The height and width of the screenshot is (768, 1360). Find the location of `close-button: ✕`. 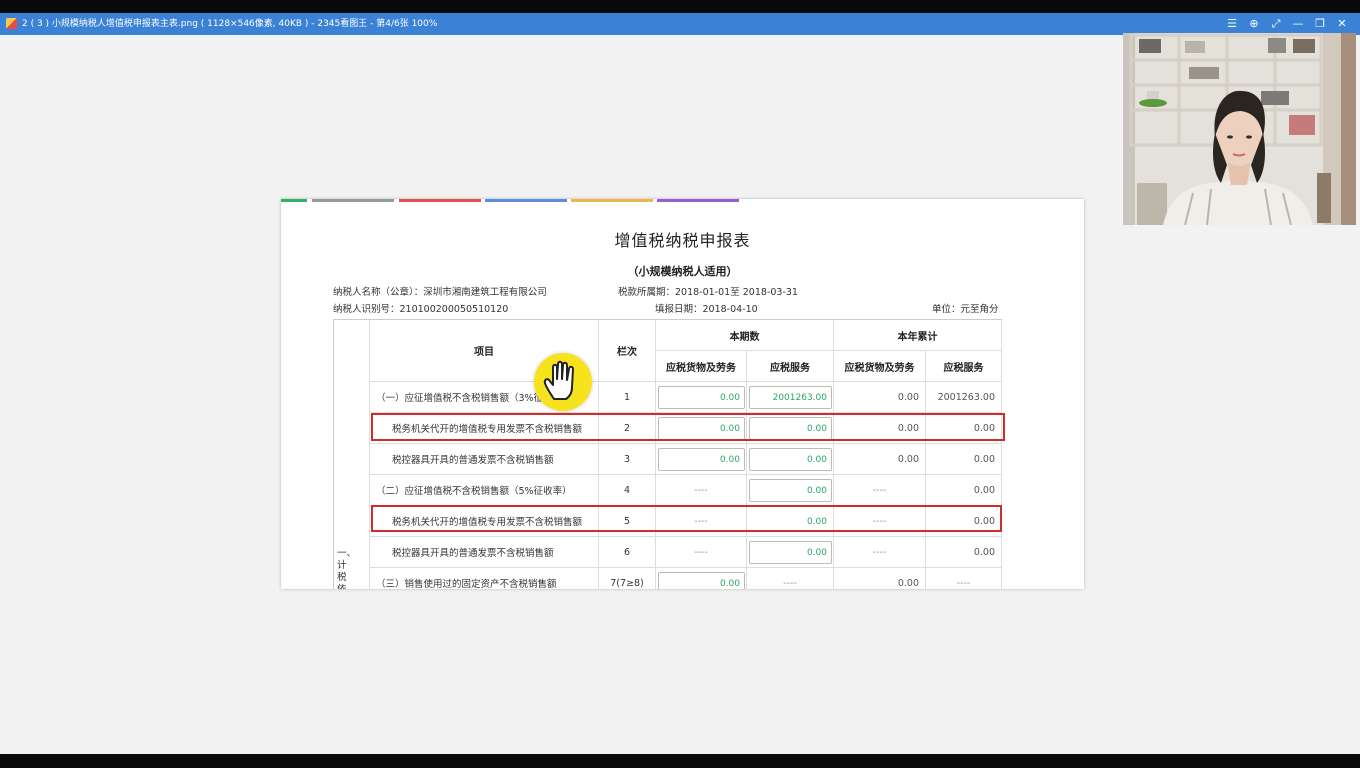

close-button: ✕ is located at coordinates (1342, 24).